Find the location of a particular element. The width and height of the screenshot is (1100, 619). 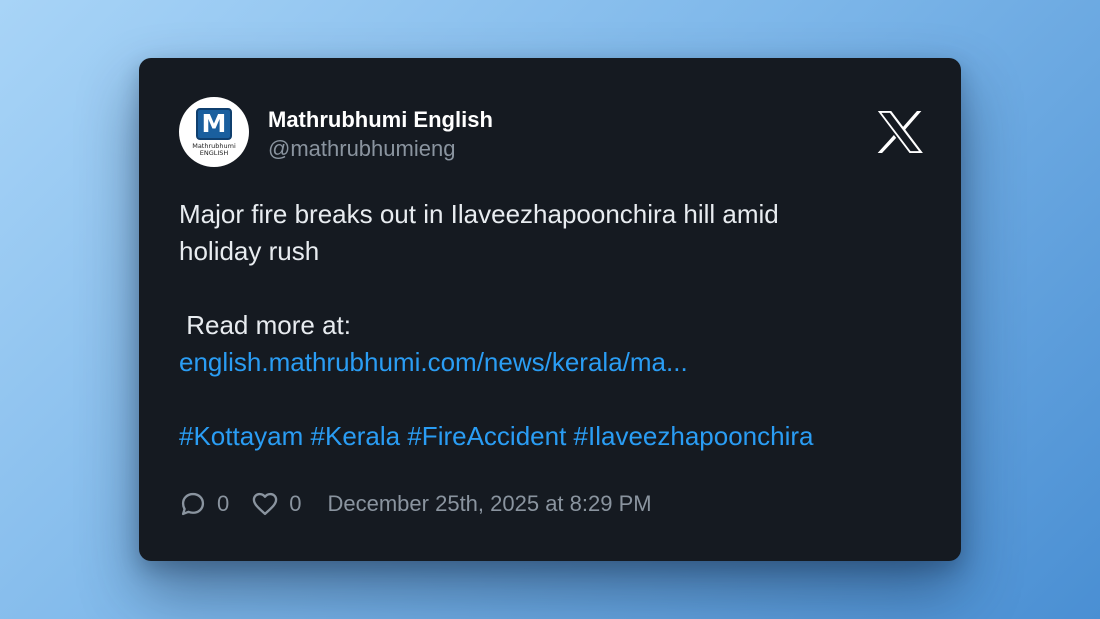

post-footer: 0 0 December 25th, 2025 at 8:29 PM is located at coordinates (415, 504).